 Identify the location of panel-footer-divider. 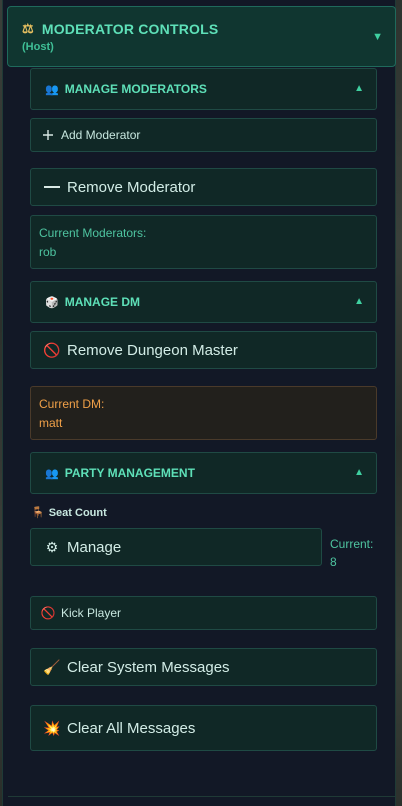
(202, 796).